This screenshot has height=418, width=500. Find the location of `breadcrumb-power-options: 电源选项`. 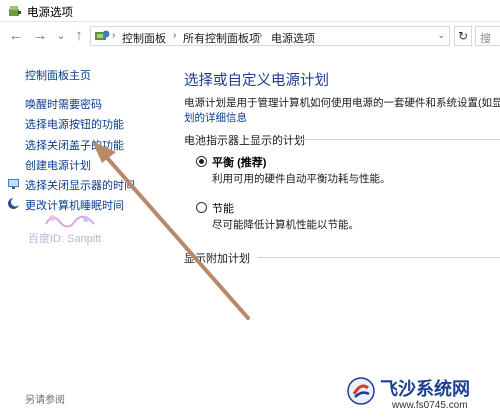

breadcrumb-power-options: 电源选项 is located at coordinates (293, 38).